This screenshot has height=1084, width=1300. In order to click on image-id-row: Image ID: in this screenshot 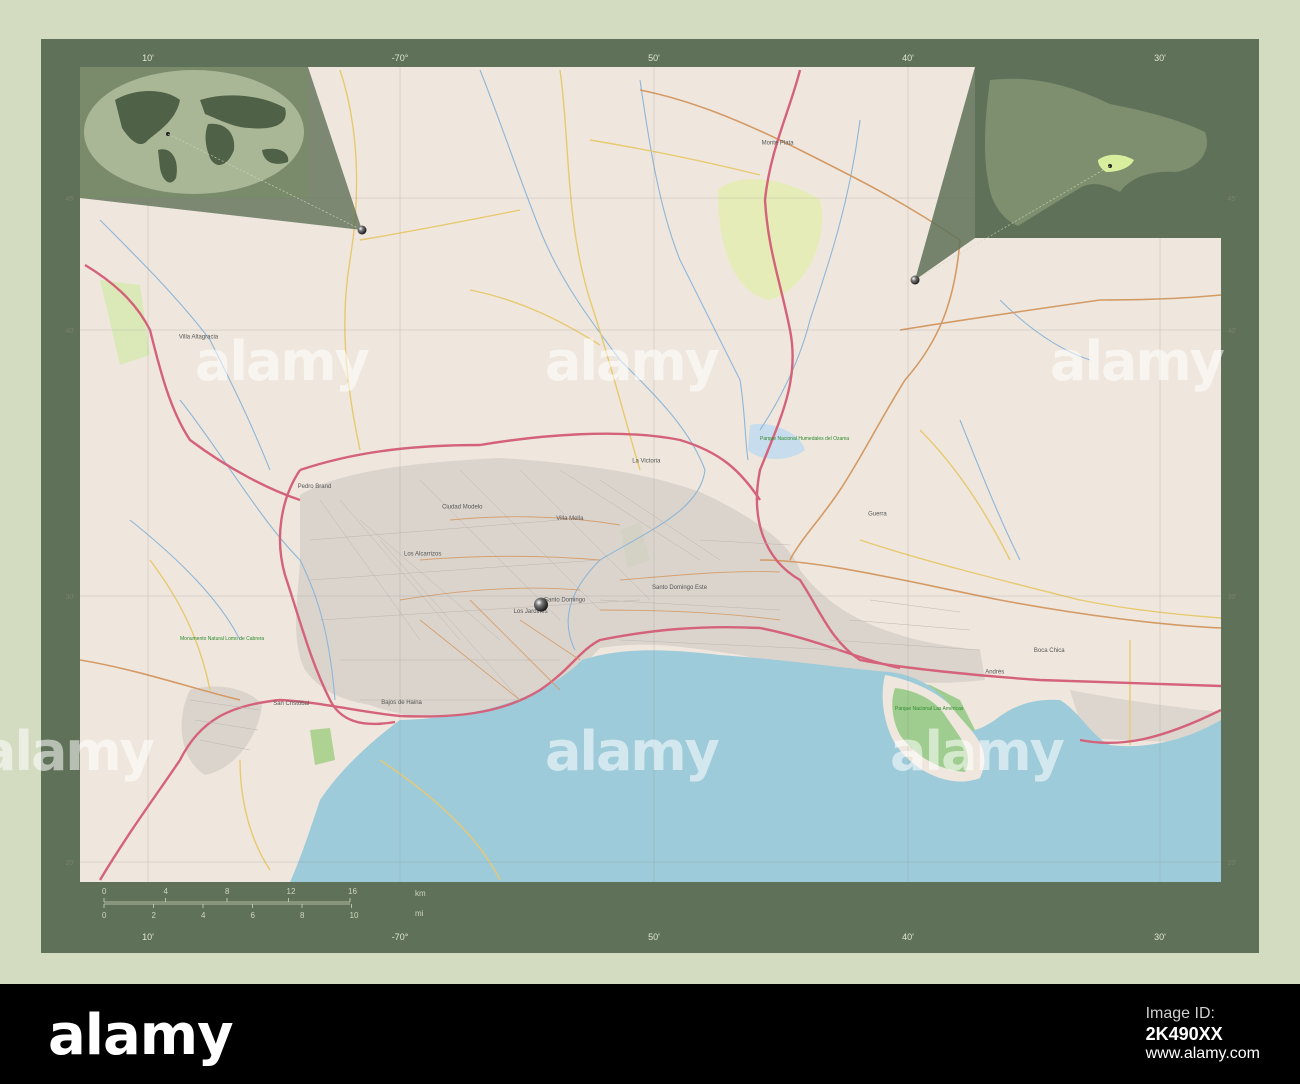, I will do `click(1203, 1014)`.